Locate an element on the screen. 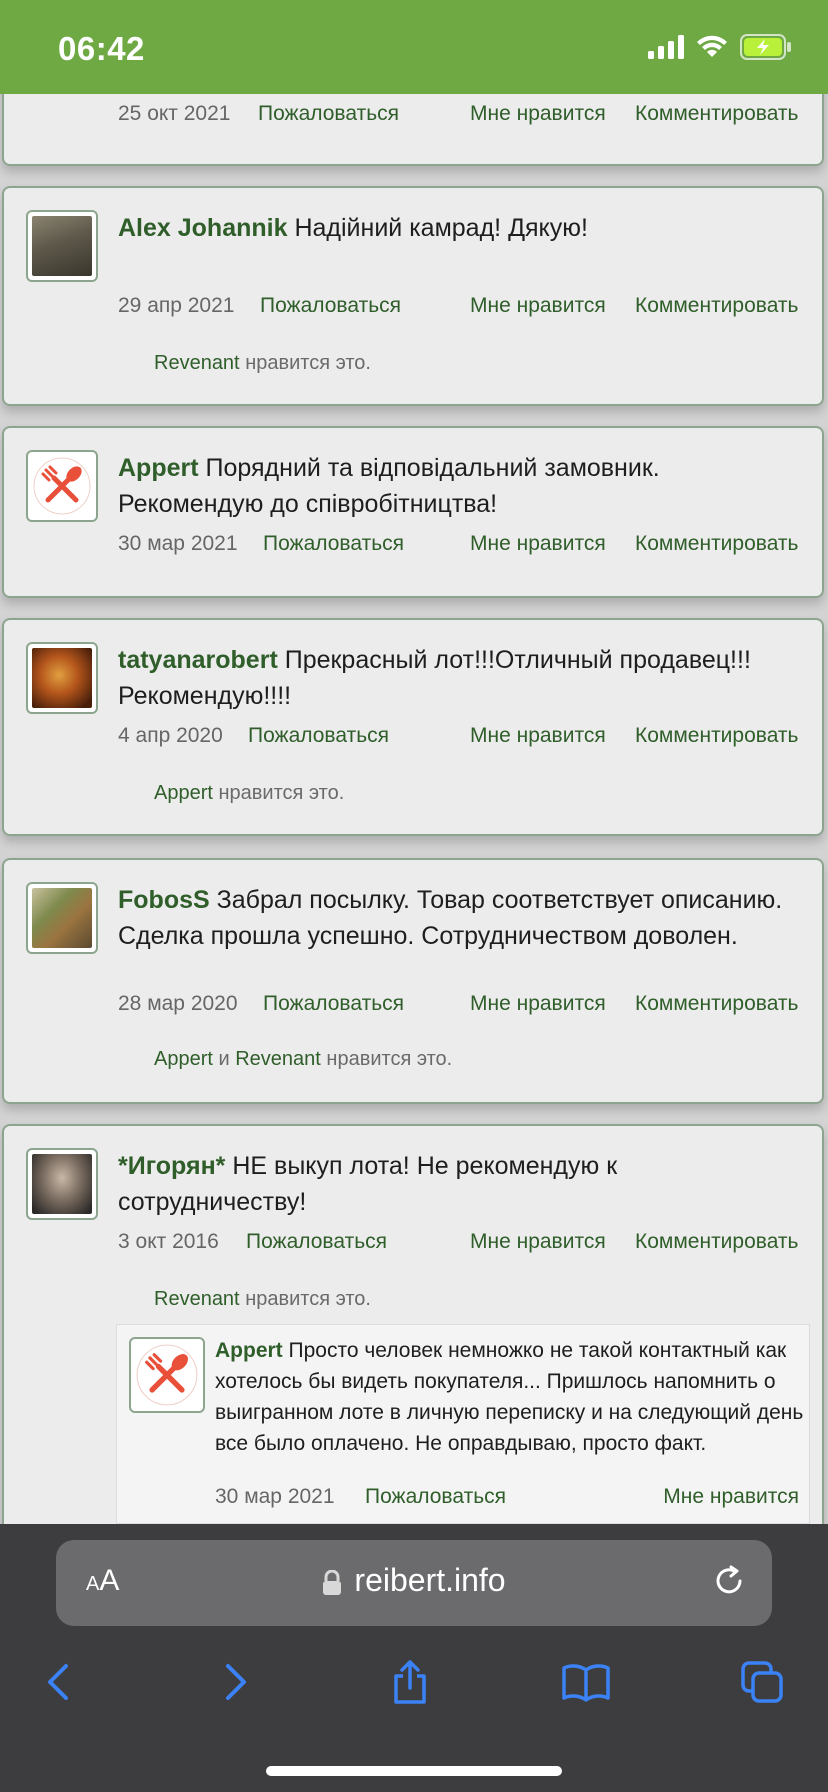 This screenshot has height=1792, width=828. share-icon is located at coordinates (410, 1682).